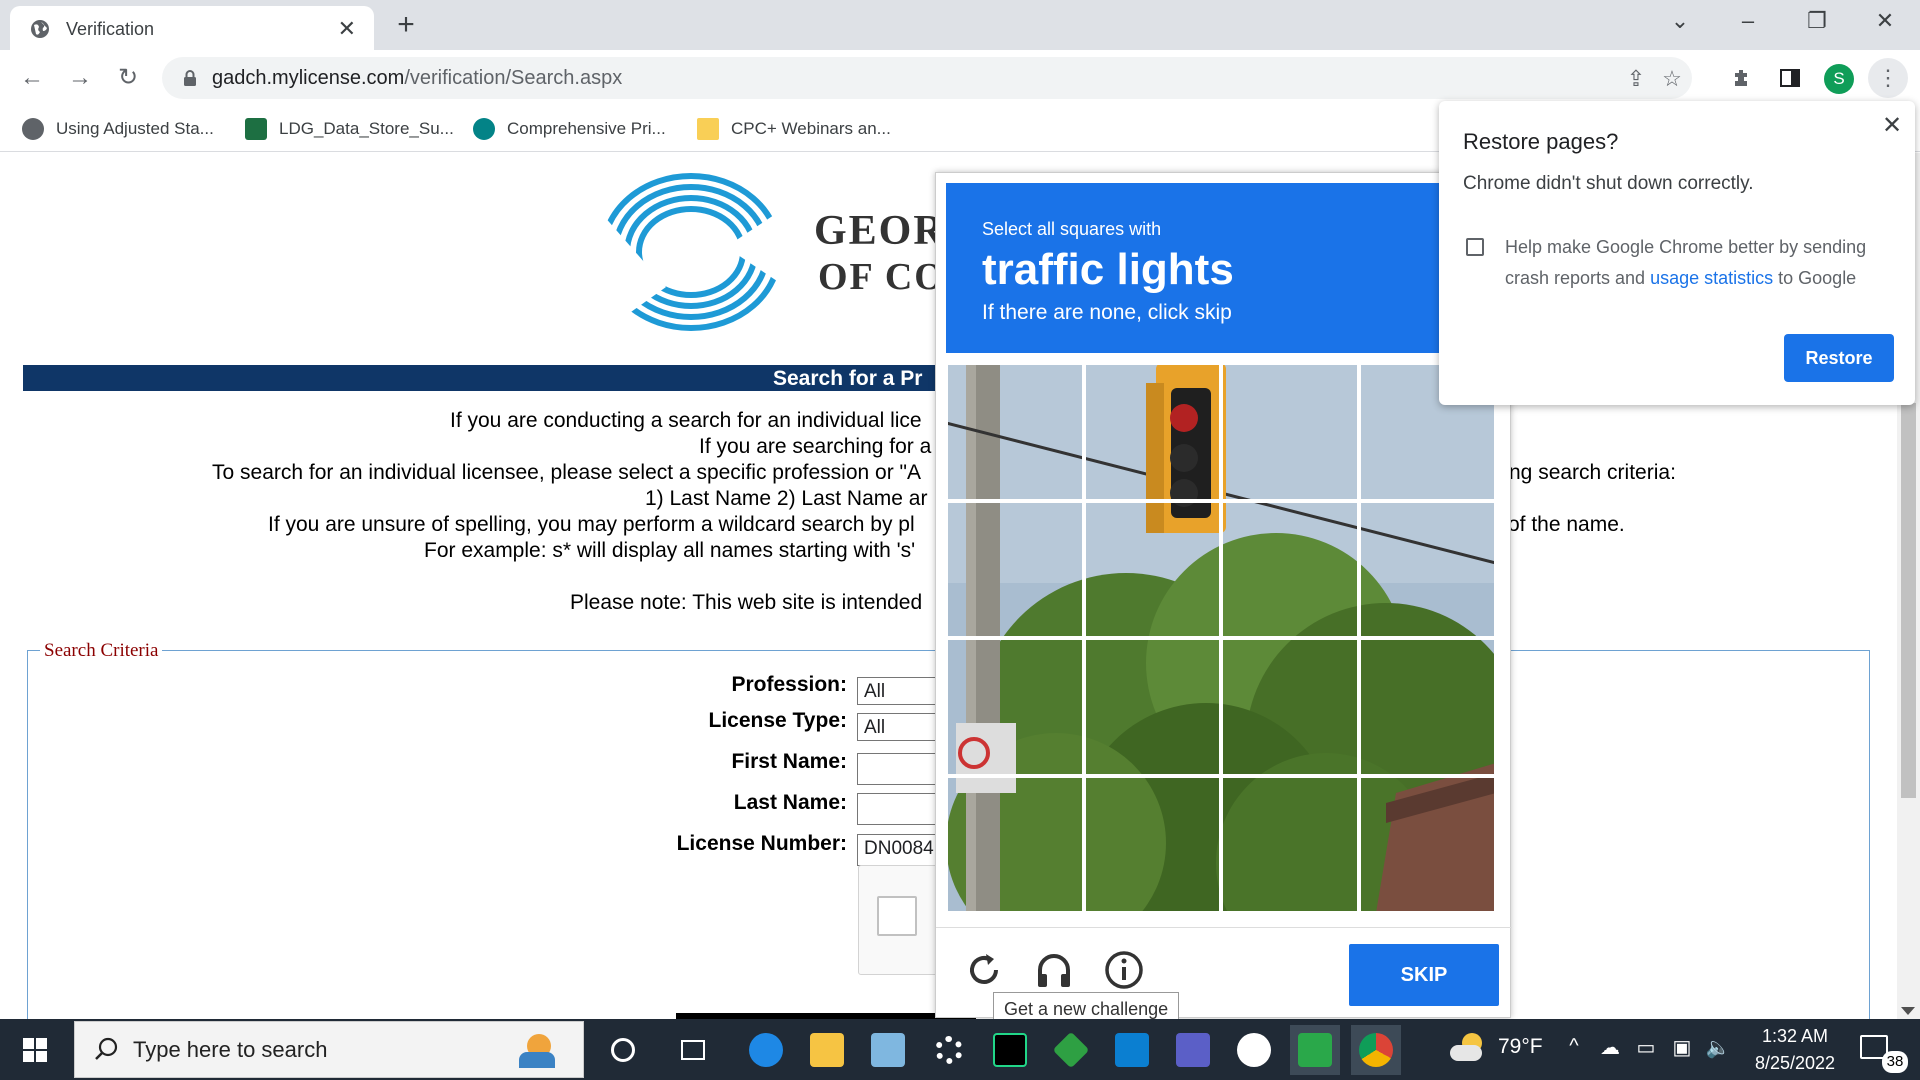 The image size is (1920, 1080). Describe the element at coordinates (1071, 1050) in the screenshot. I see `git-icon` at that location.